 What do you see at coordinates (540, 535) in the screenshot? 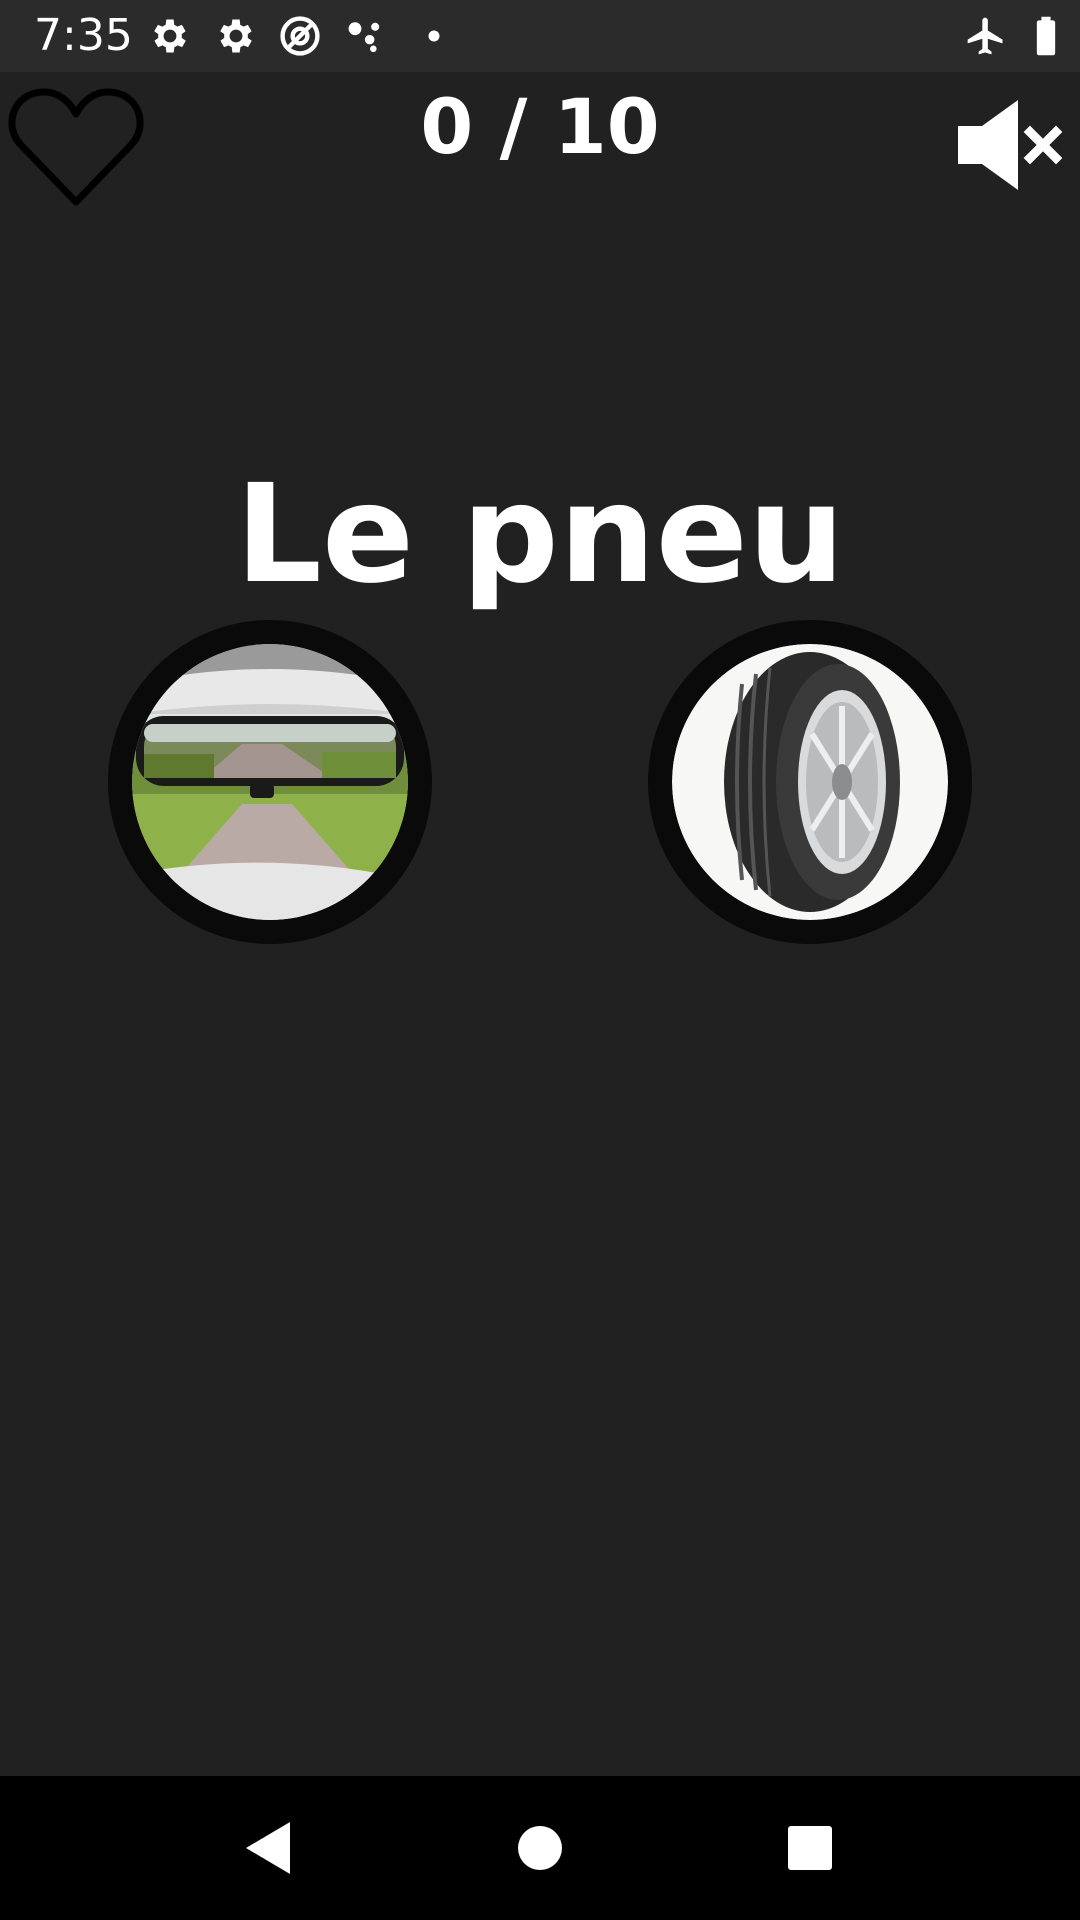
I see `question-word: Le pneu` at bounding box center [540, 535].